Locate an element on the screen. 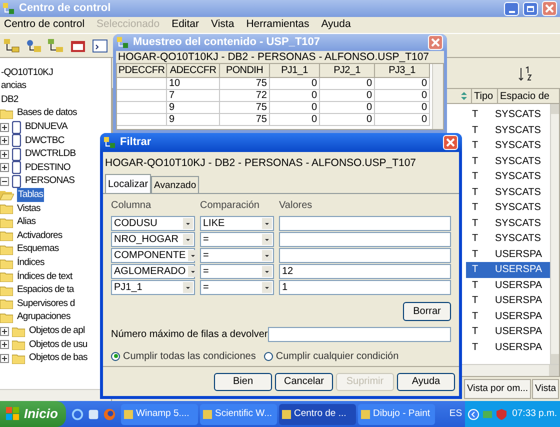 This screenshot has height=427, width=560. tree-item: Espacios de ta is located at coordinates (45, 290).